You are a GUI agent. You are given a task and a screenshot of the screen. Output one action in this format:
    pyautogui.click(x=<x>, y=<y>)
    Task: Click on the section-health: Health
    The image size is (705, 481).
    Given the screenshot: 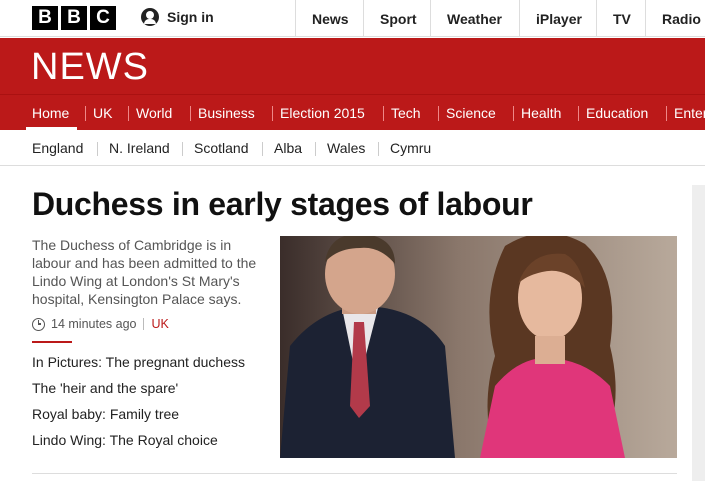 What is the action you would take?
    pyautogui.click(x=536, y=113)
    